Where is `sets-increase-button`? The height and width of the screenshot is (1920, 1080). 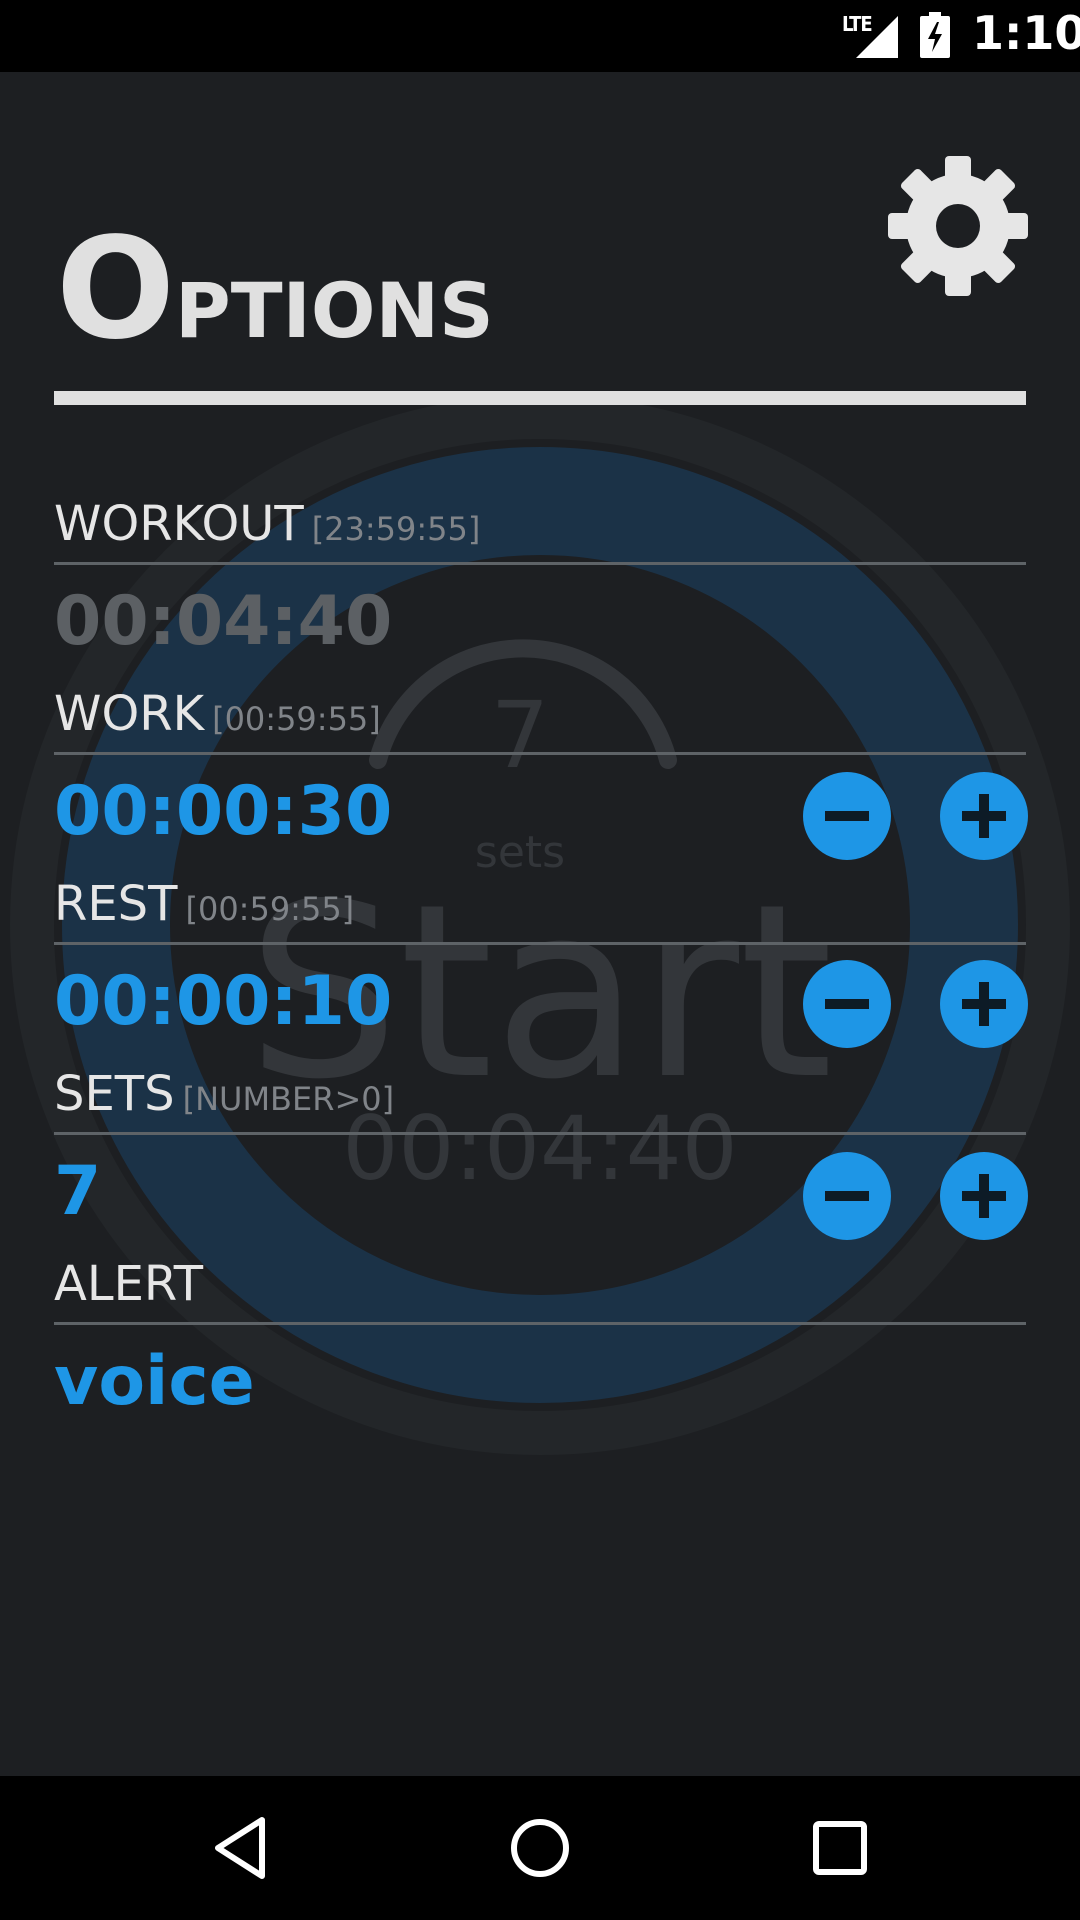 sets-increase-button is located at coordinates (984, 1196).